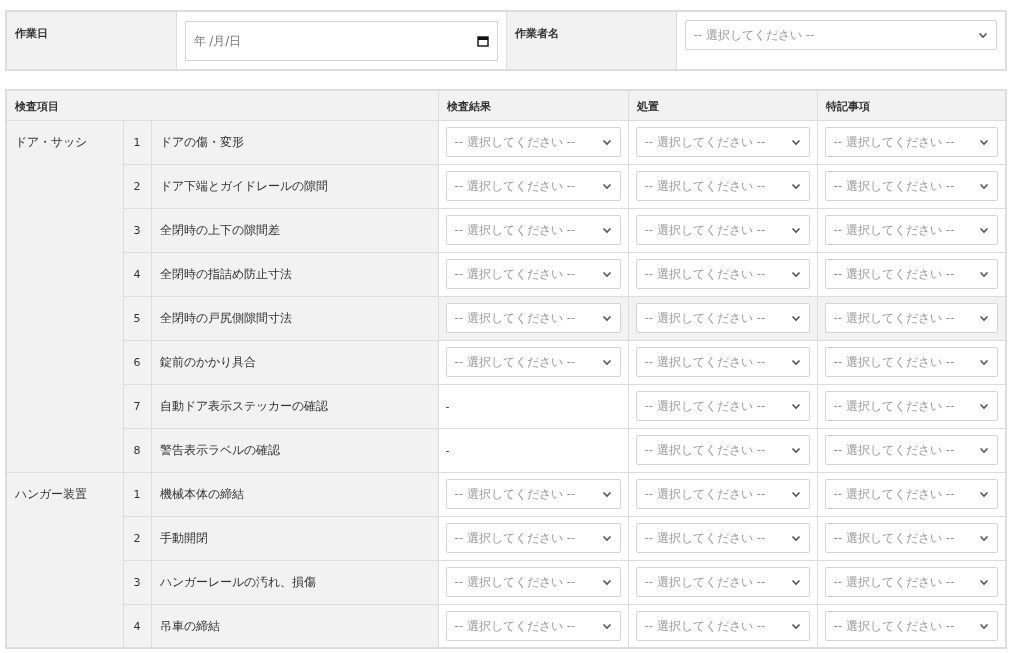 The height and width of the screenshot is (653, 1024). I want to click on column-header: 検査項目, so click(37, 107).